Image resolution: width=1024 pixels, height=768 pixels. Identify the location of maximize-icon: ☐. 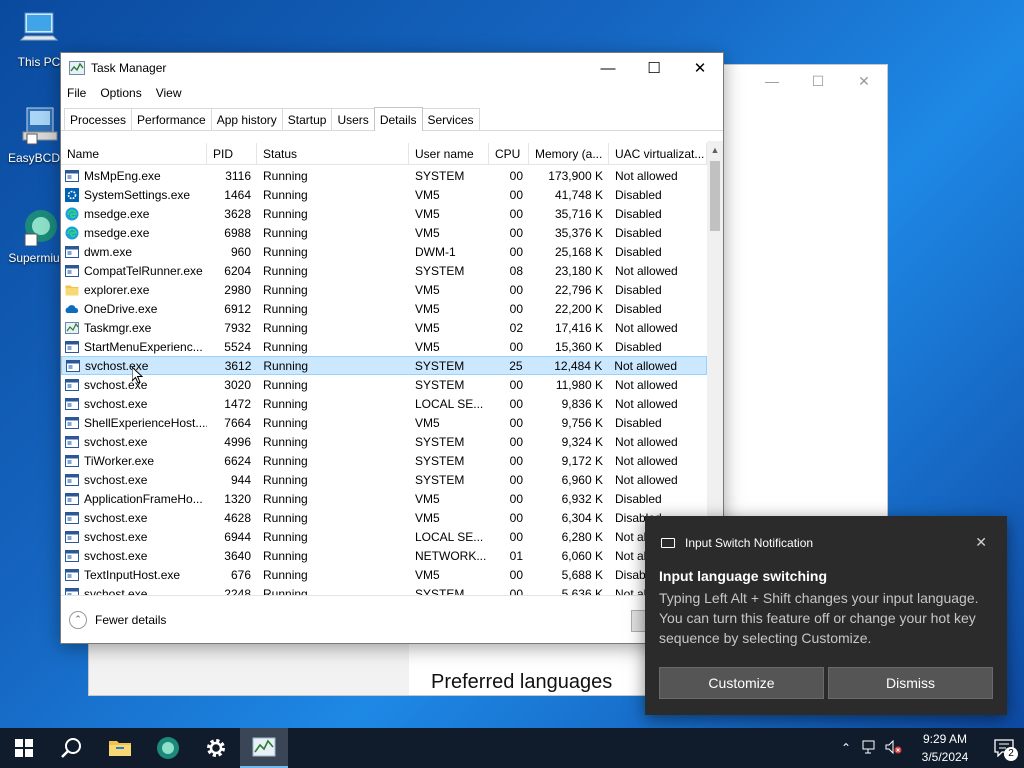
(818, 81).